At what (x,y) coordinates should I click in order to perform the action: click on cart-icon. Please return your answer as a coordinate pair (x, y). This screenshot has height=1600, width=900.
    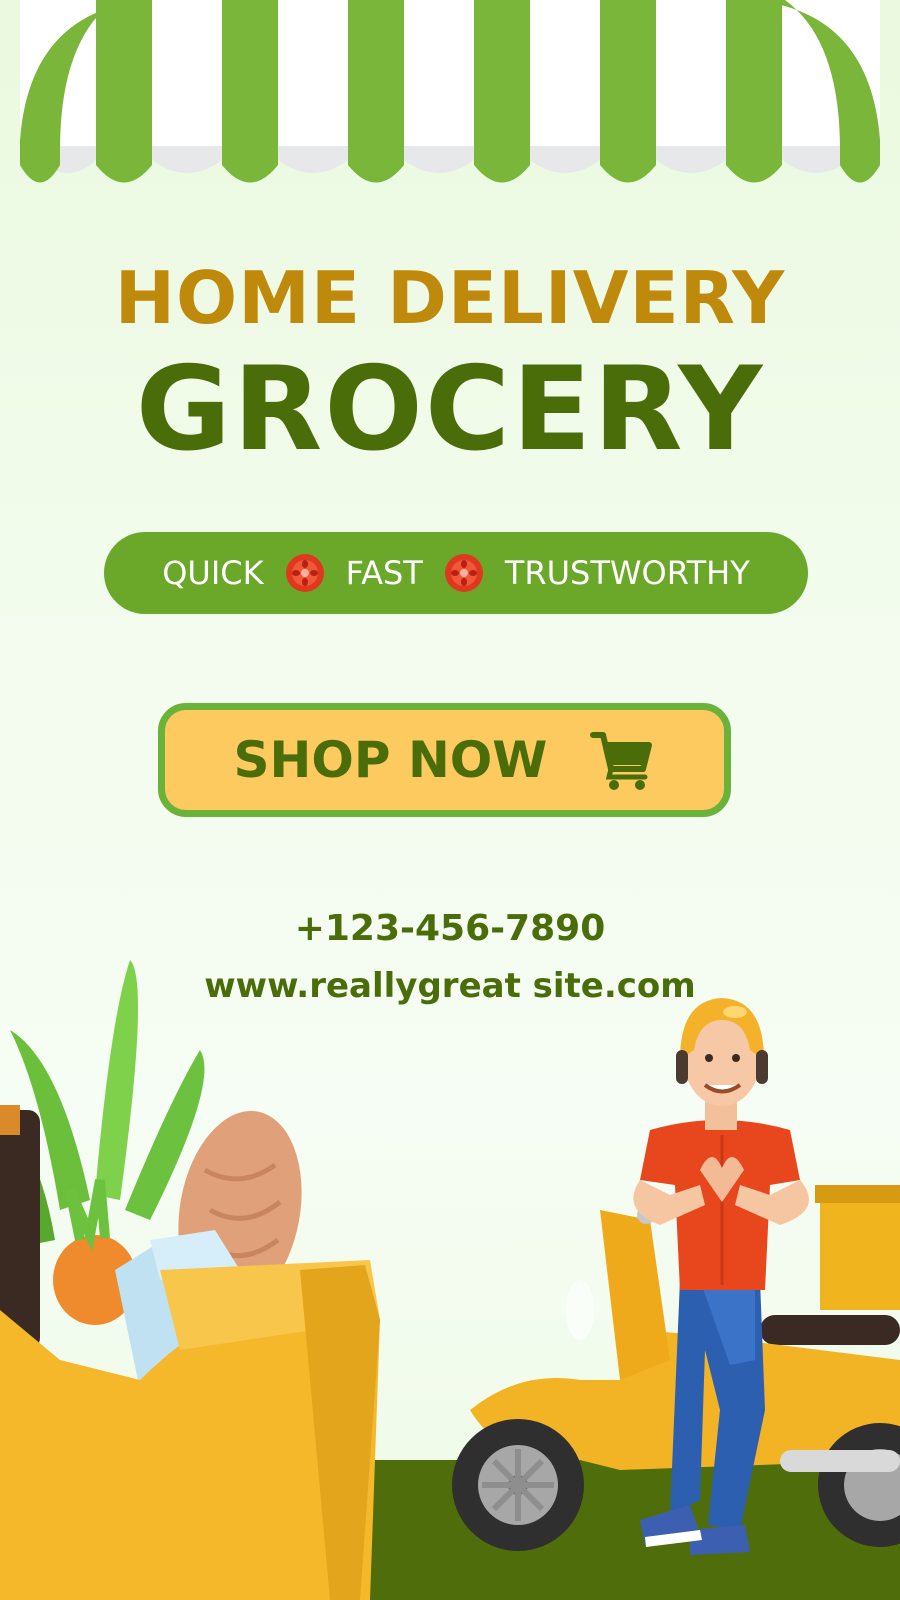
    Looking at the image, I should click on (621, 761).